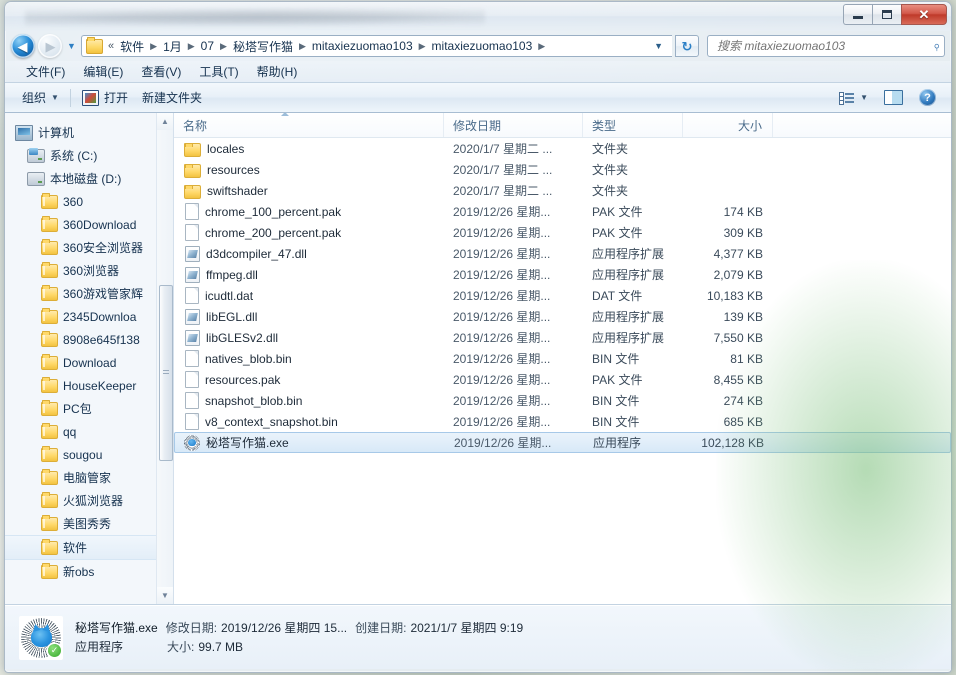 The height and width of the screenshot is (675, 956). I want to click on table-row: swiftshader 2020/1/7 星期二 ... 文件夹, so click(562, 190).